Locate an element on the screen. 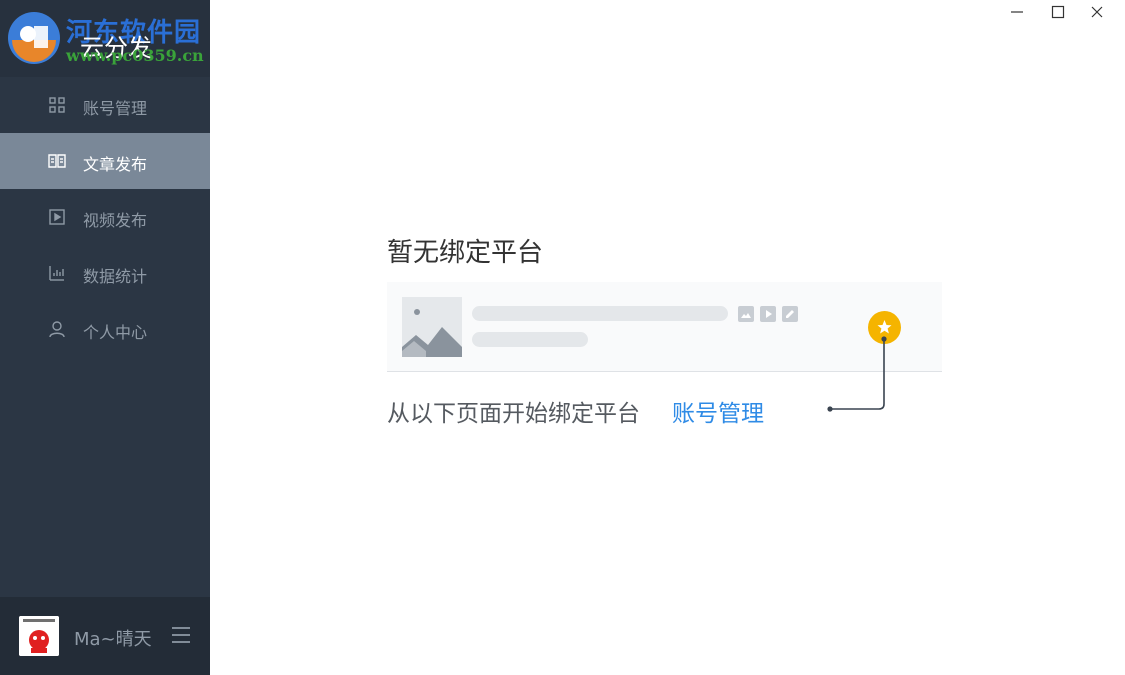 The image size is (1125, 675). video-mini-icon is located at coordinates (768, 314).